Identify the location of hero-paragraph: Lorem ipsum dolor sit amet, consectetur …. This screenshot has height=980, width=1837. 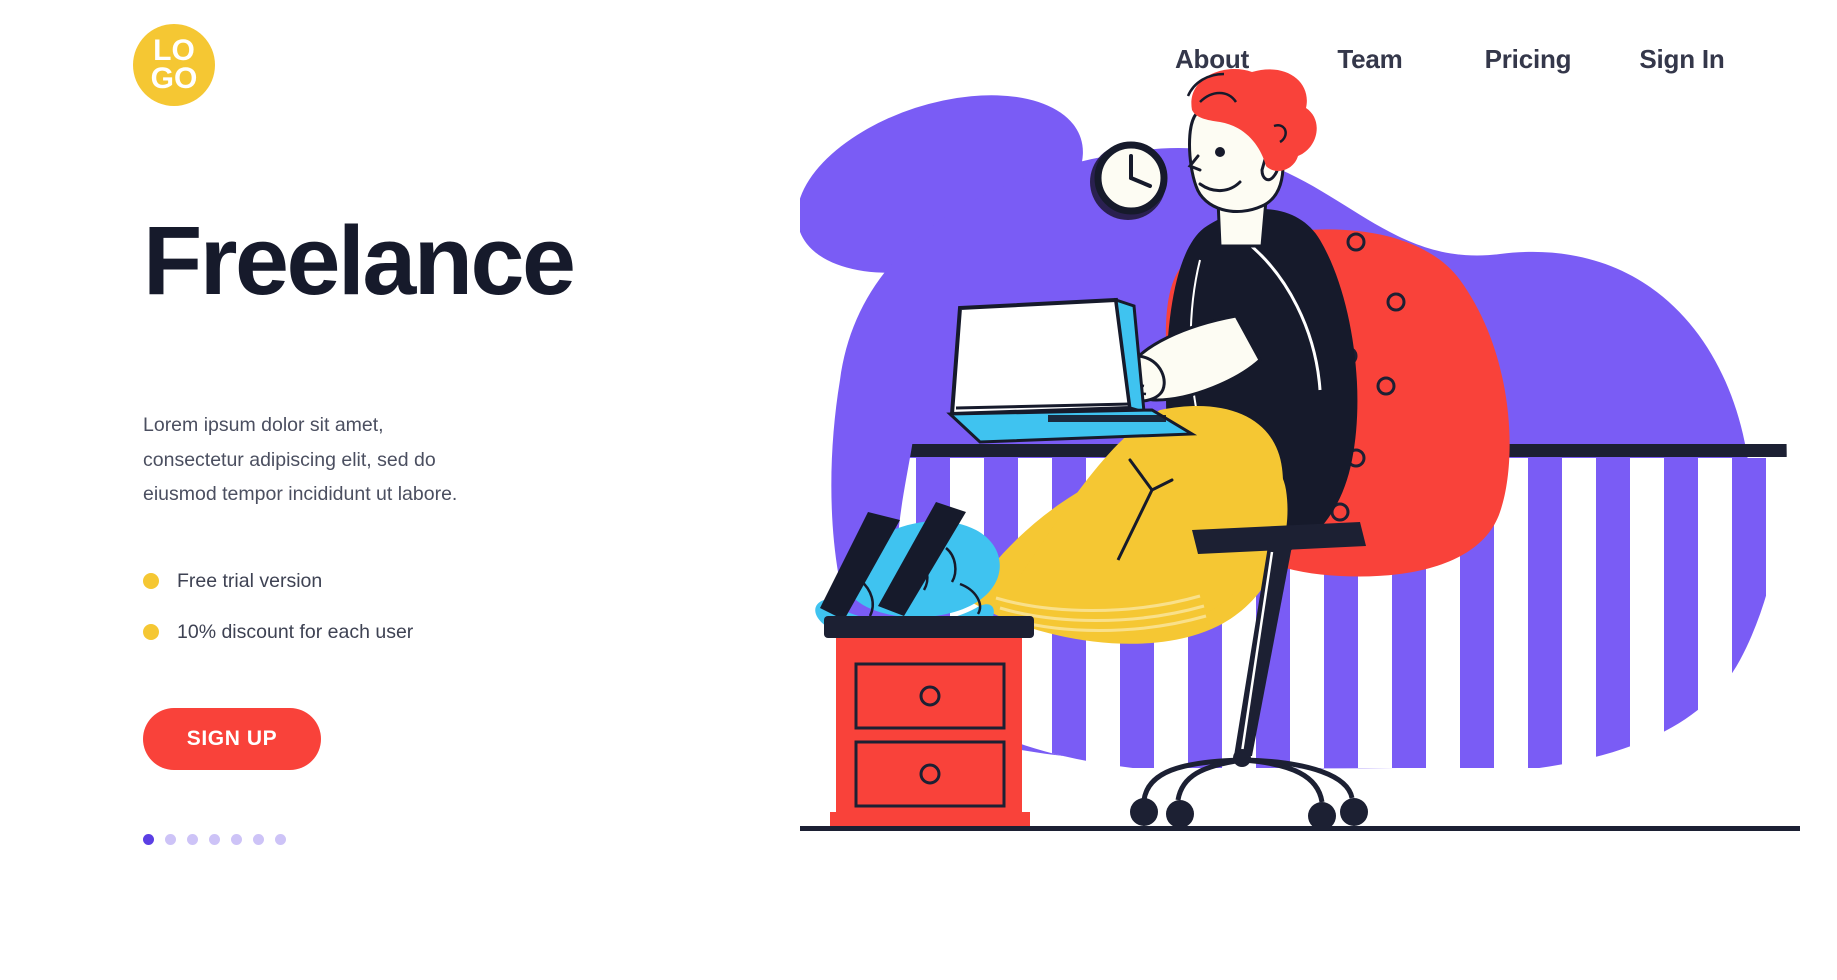
(300, 459).